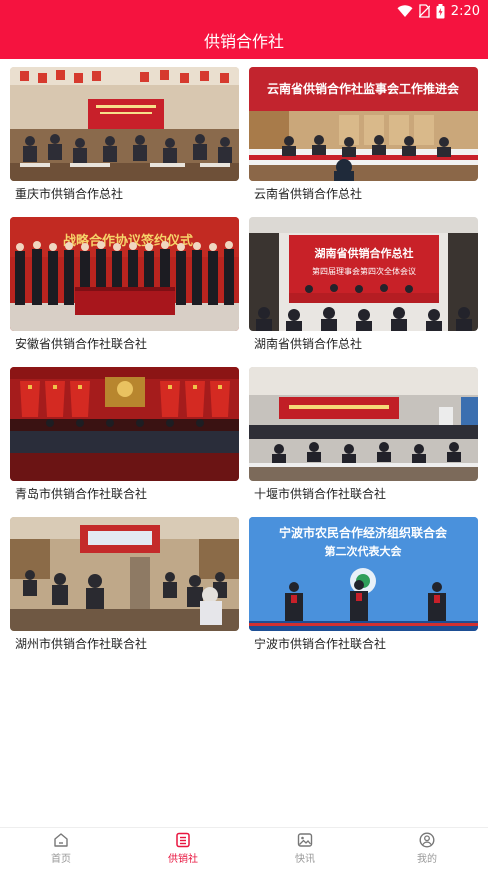 The height and width of the screenshot is (869, 488). I want to click on coop-card-huzhou: 湖州市供销合作社联合社, so click(124, 587).